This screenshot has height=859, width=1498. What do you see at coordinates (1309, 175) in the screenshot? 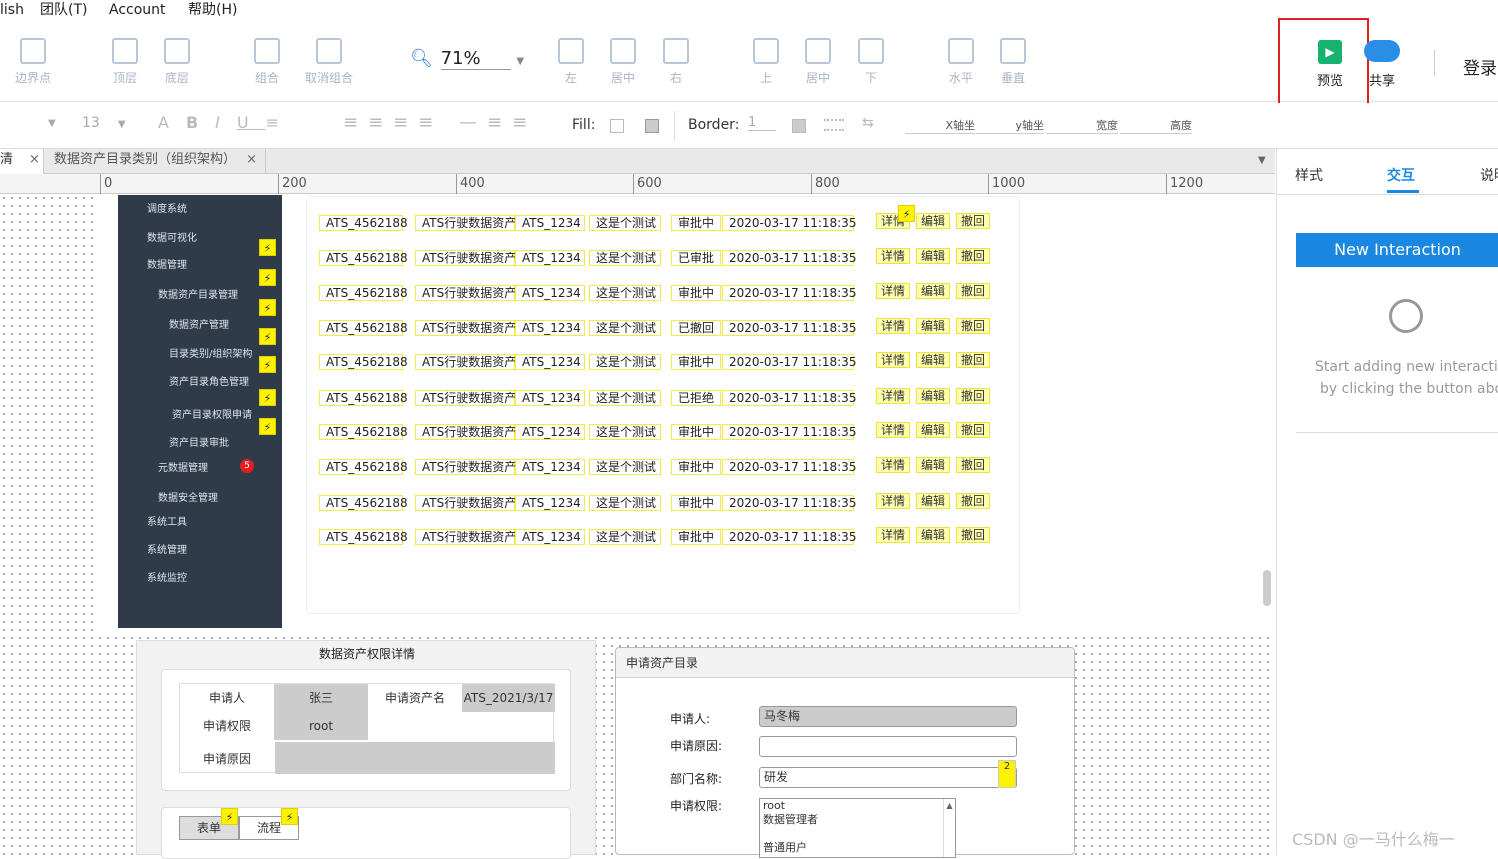
I see `tab-style: 样式` at bounding box center [1309, 175].